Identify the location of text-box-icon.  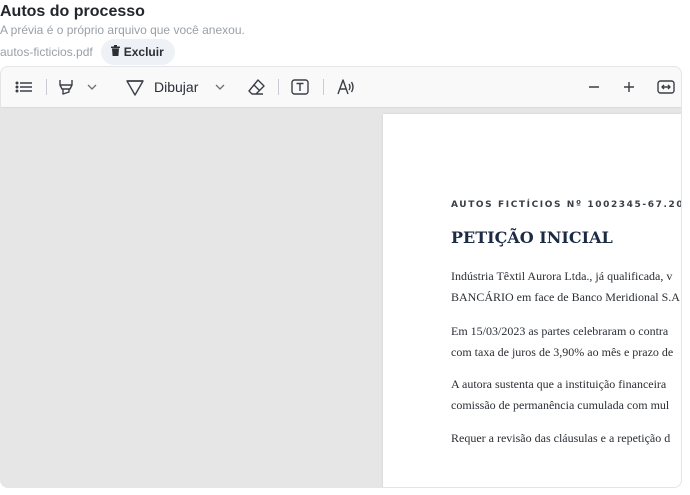
(300, 87).